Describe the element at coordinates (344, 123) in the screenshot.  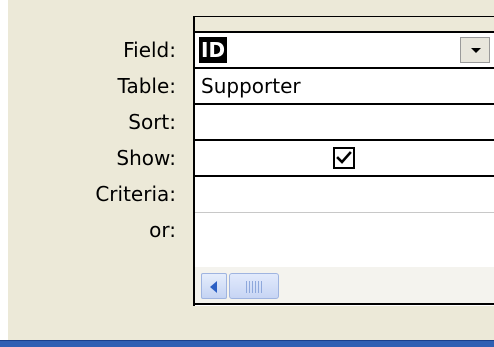
I see `sort-row-cell` at that location.